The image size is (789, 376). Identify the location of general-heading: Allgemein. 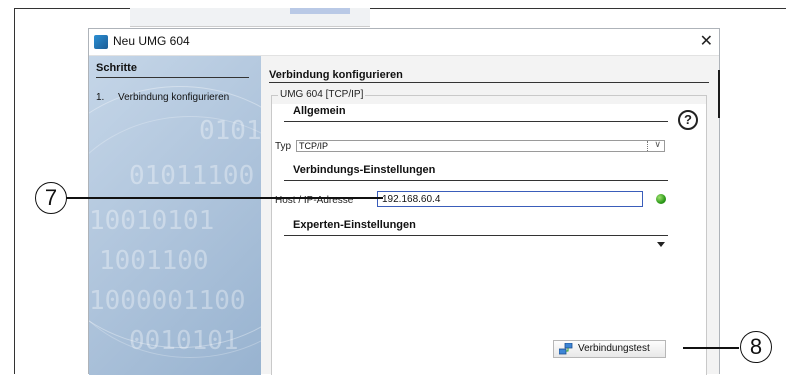
(319, 111).